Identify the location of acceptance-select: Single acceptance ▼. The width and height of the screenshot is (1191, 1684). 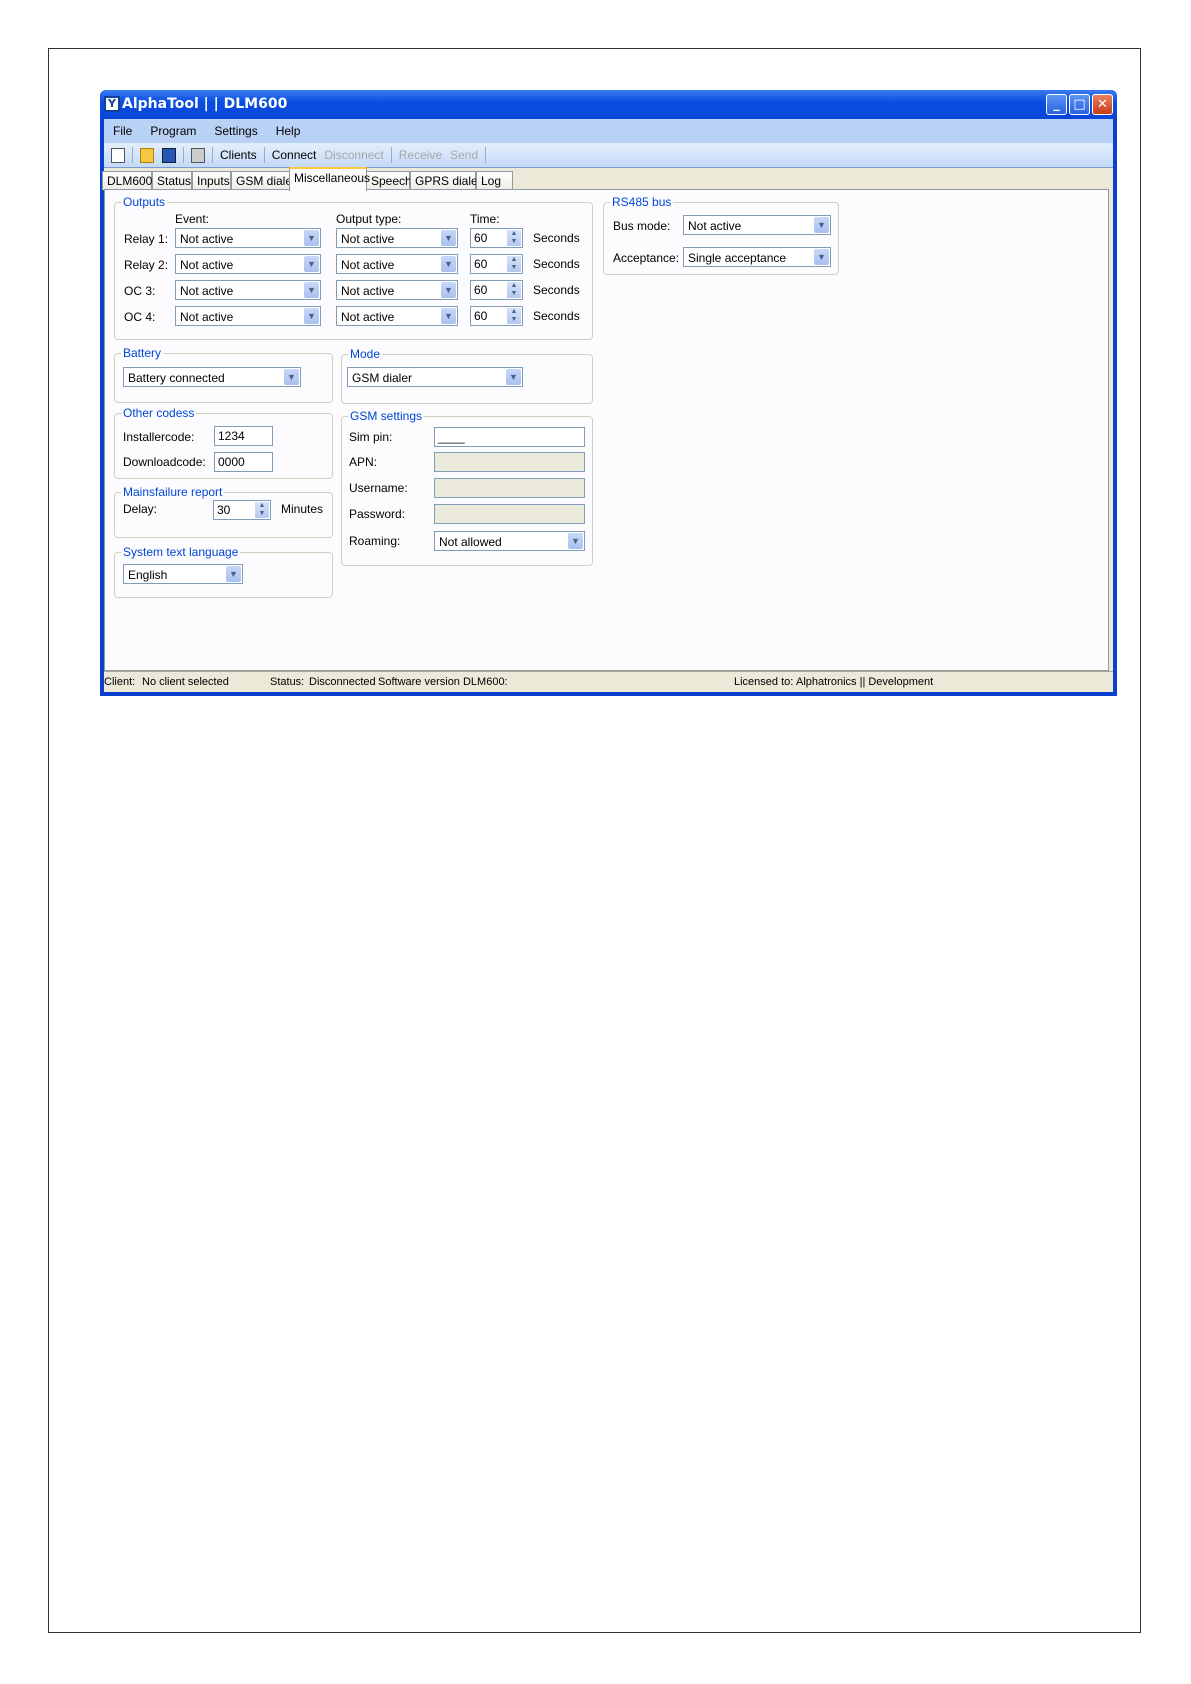
(757, 257).